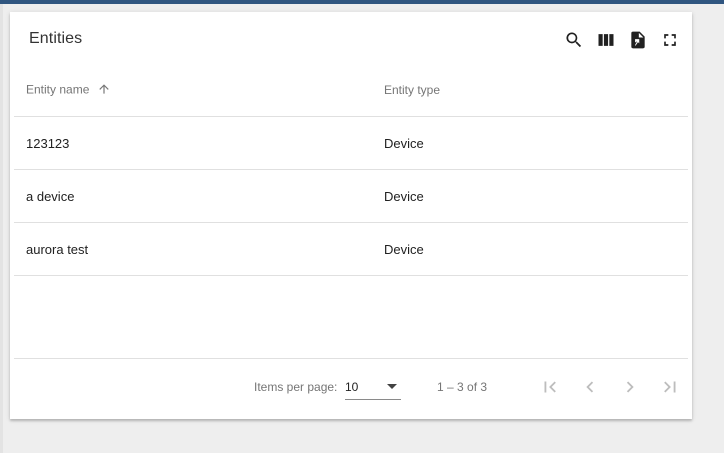 The height and width of the screenshot is (453, 724). What do you see at coordinates (351, 90) in the screenshot?
I see `table-header-row: Entity name Entity type` at bounding box center [351, 90].